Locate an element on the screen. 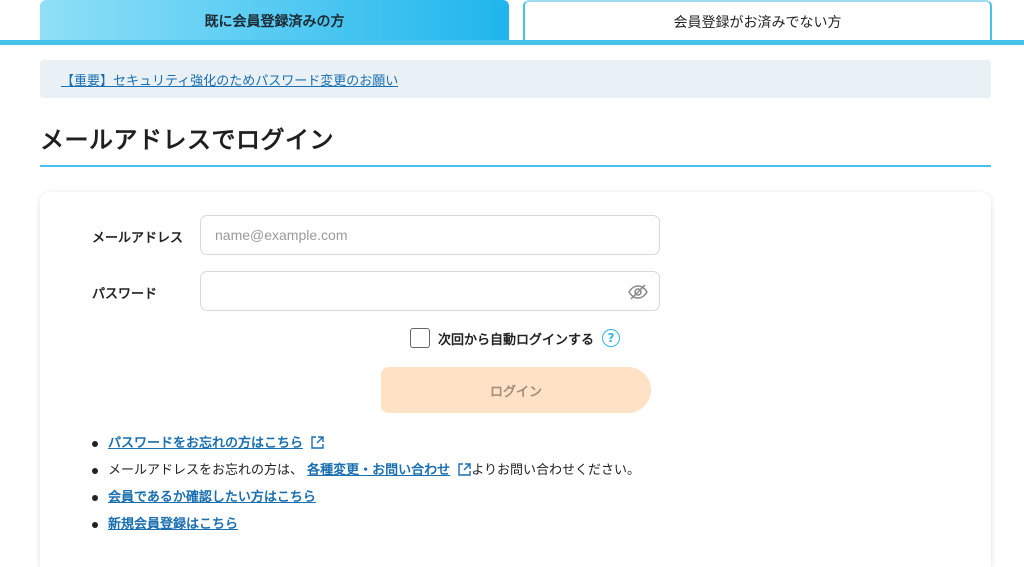 Image resolution: width=1024 pixels, height=567 pixels. auto-login-checkbox is located at coordinates (420, 338).